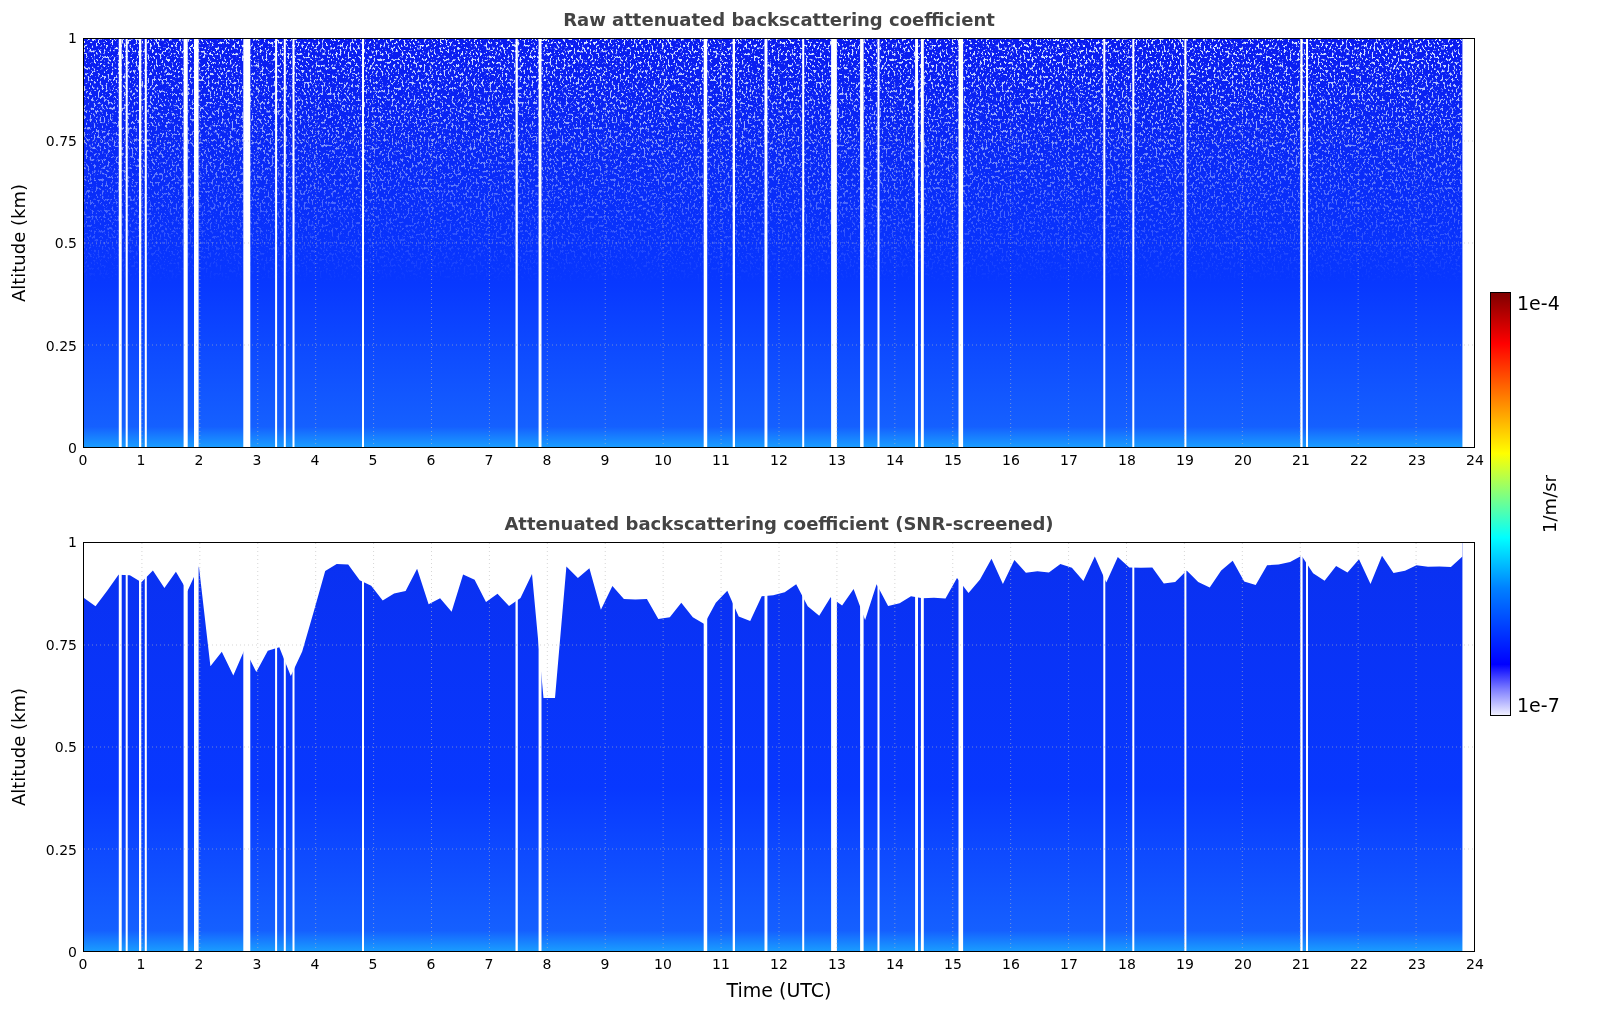 The height and width of the screenshot is (1020, 1621). What do you see at coordinates (1538, 303) in the screenshot?
I see `colorbar-max-label: 1e-4` at bounding box center [1538, 303].